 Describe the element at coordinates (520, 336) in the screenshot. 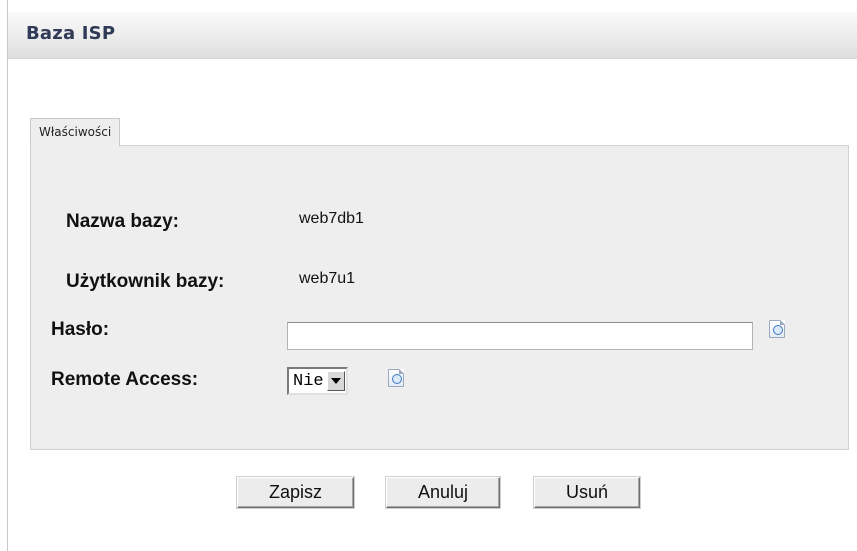

I see `password-field` at that location.